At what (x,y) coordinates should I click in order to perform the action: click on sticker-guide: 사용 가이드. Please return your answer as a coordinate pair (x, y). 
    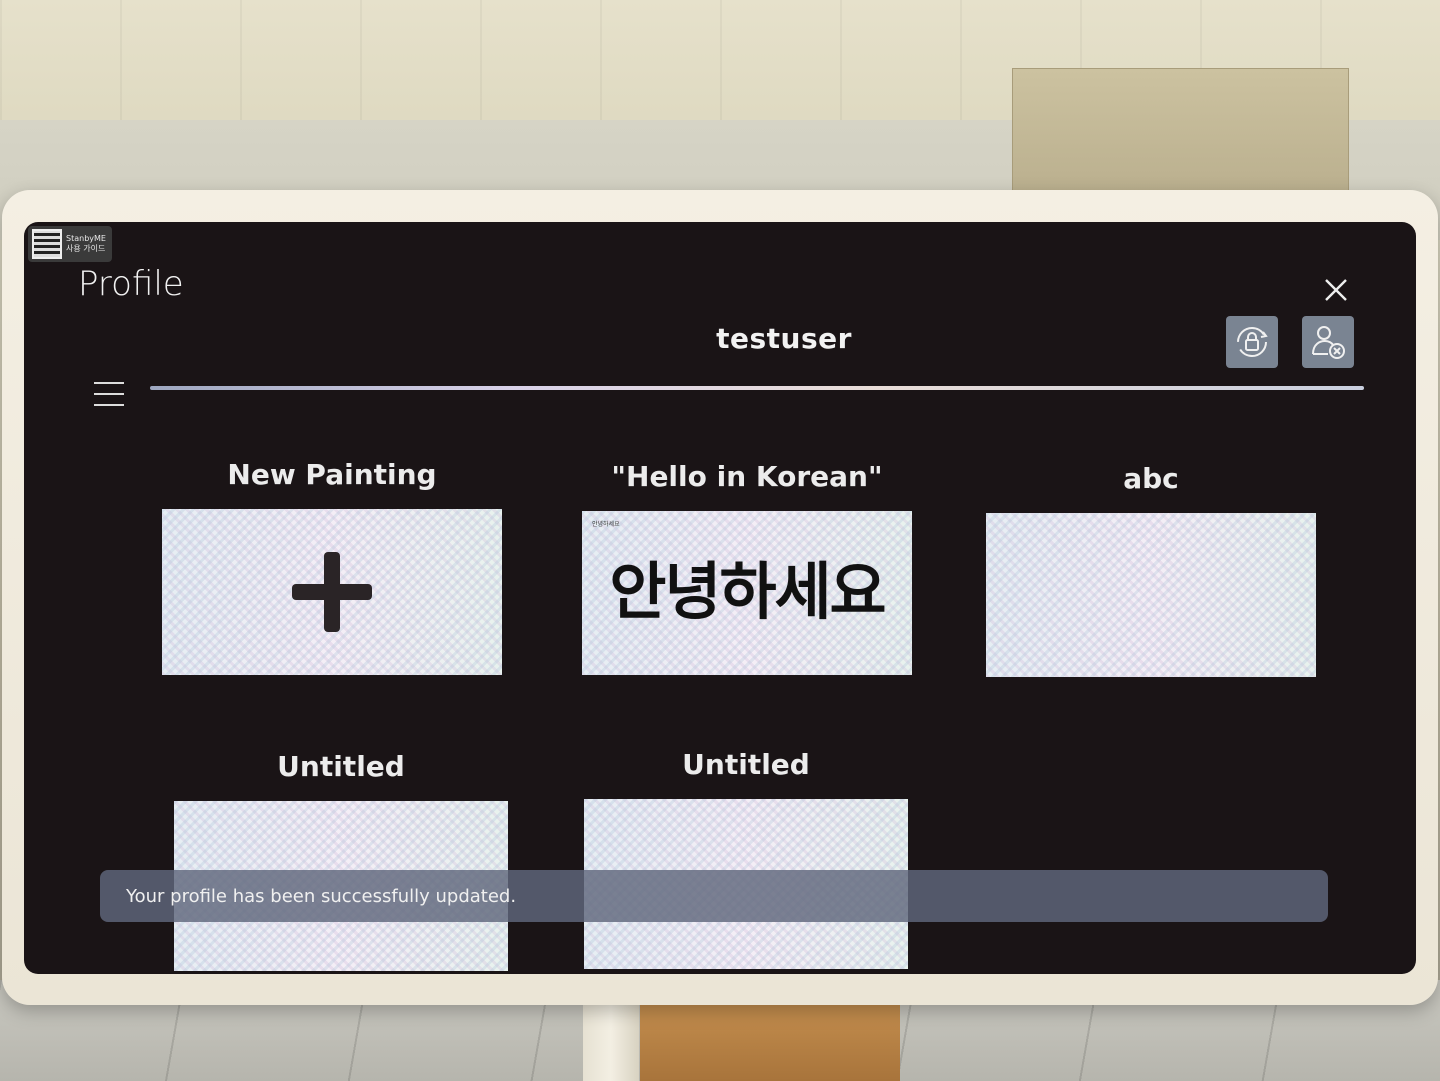
    Looking at the image, I should click on (86, 248).